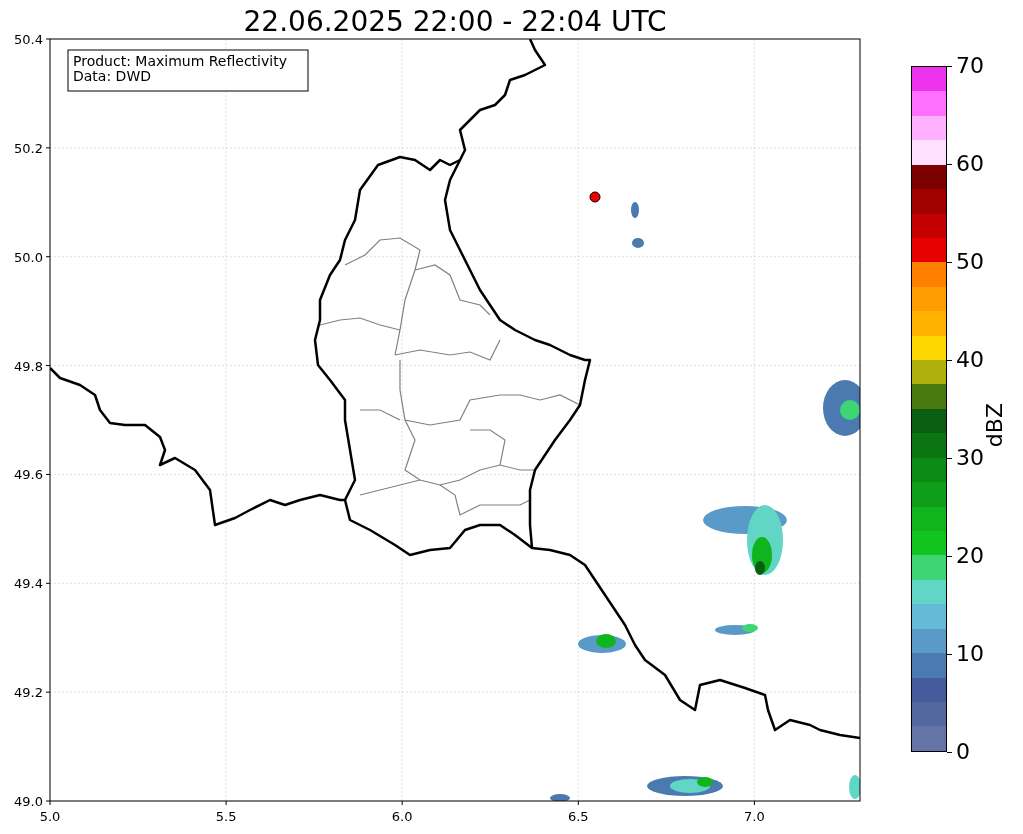  I want to click on axis-tick-label: 49.8, so click(28, 366).